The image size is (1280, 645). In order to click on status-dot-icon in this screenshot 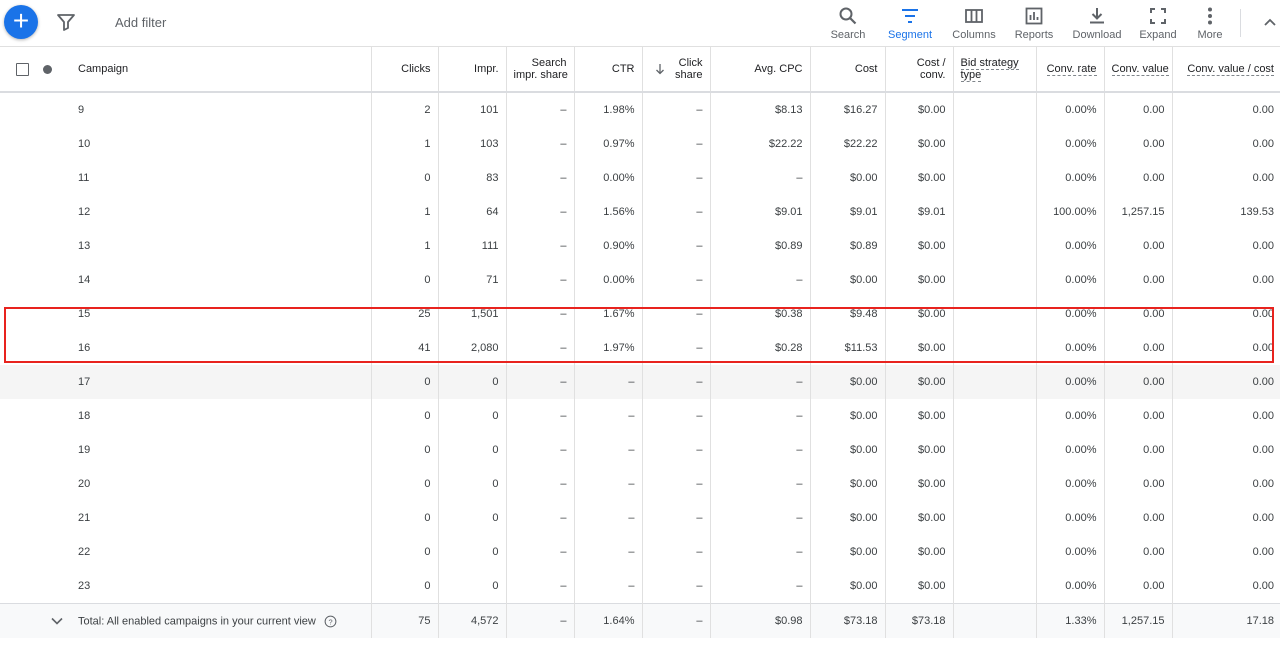, I will do `click(47, 69)`.